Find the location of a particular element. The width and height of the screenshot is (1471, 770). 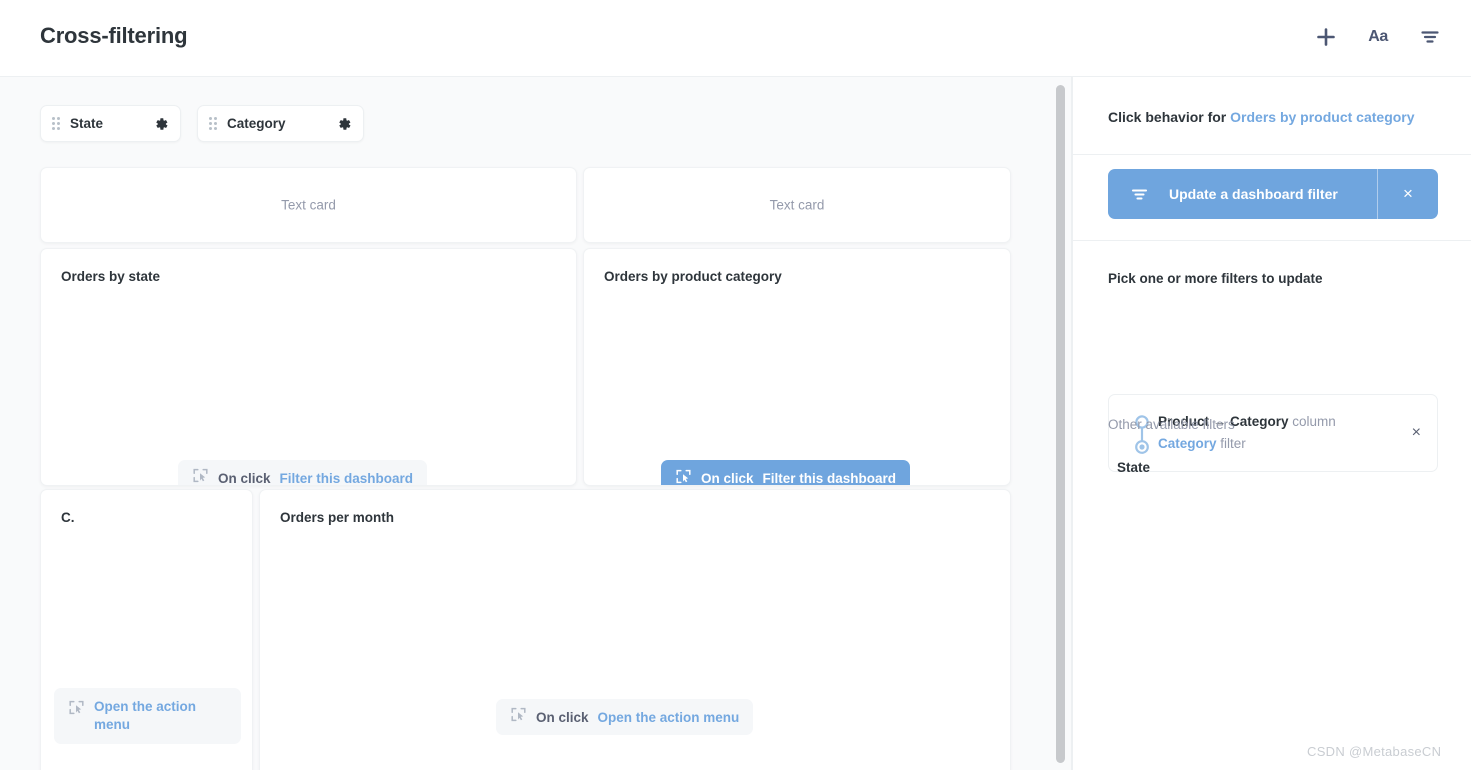

add-icon is located at coordinates (1326, 37).